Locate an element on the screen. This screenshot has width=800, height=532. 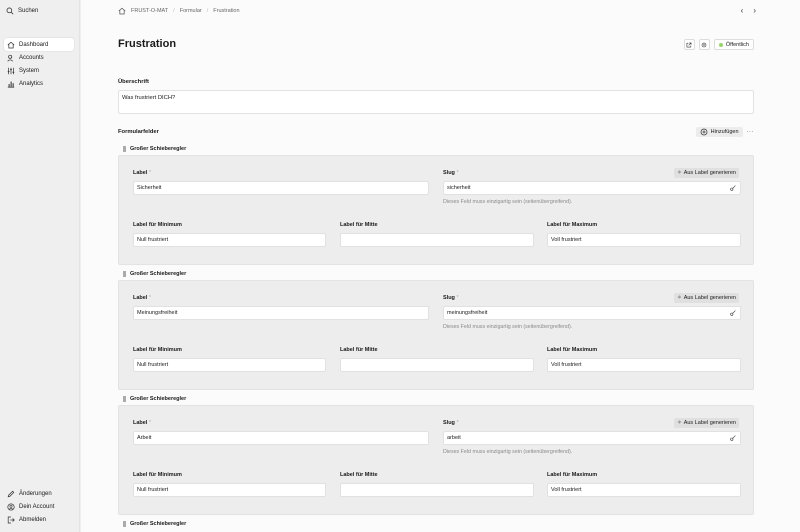
sidebar-item-label: Analytics is located at coordinates (31, 83).